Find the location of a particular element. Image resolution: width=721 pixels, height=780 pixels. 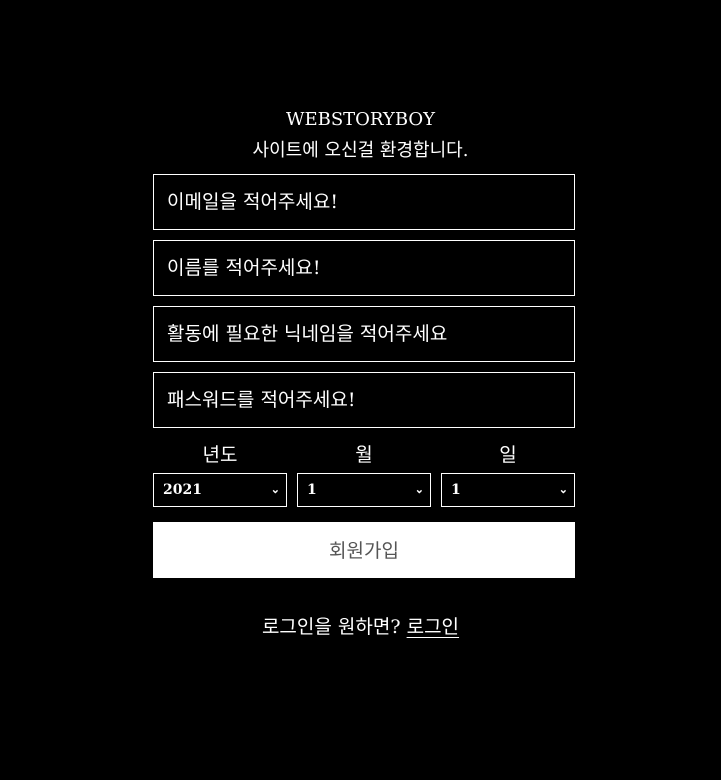

month-select-value: 1 is located at coordinates (312, 490).